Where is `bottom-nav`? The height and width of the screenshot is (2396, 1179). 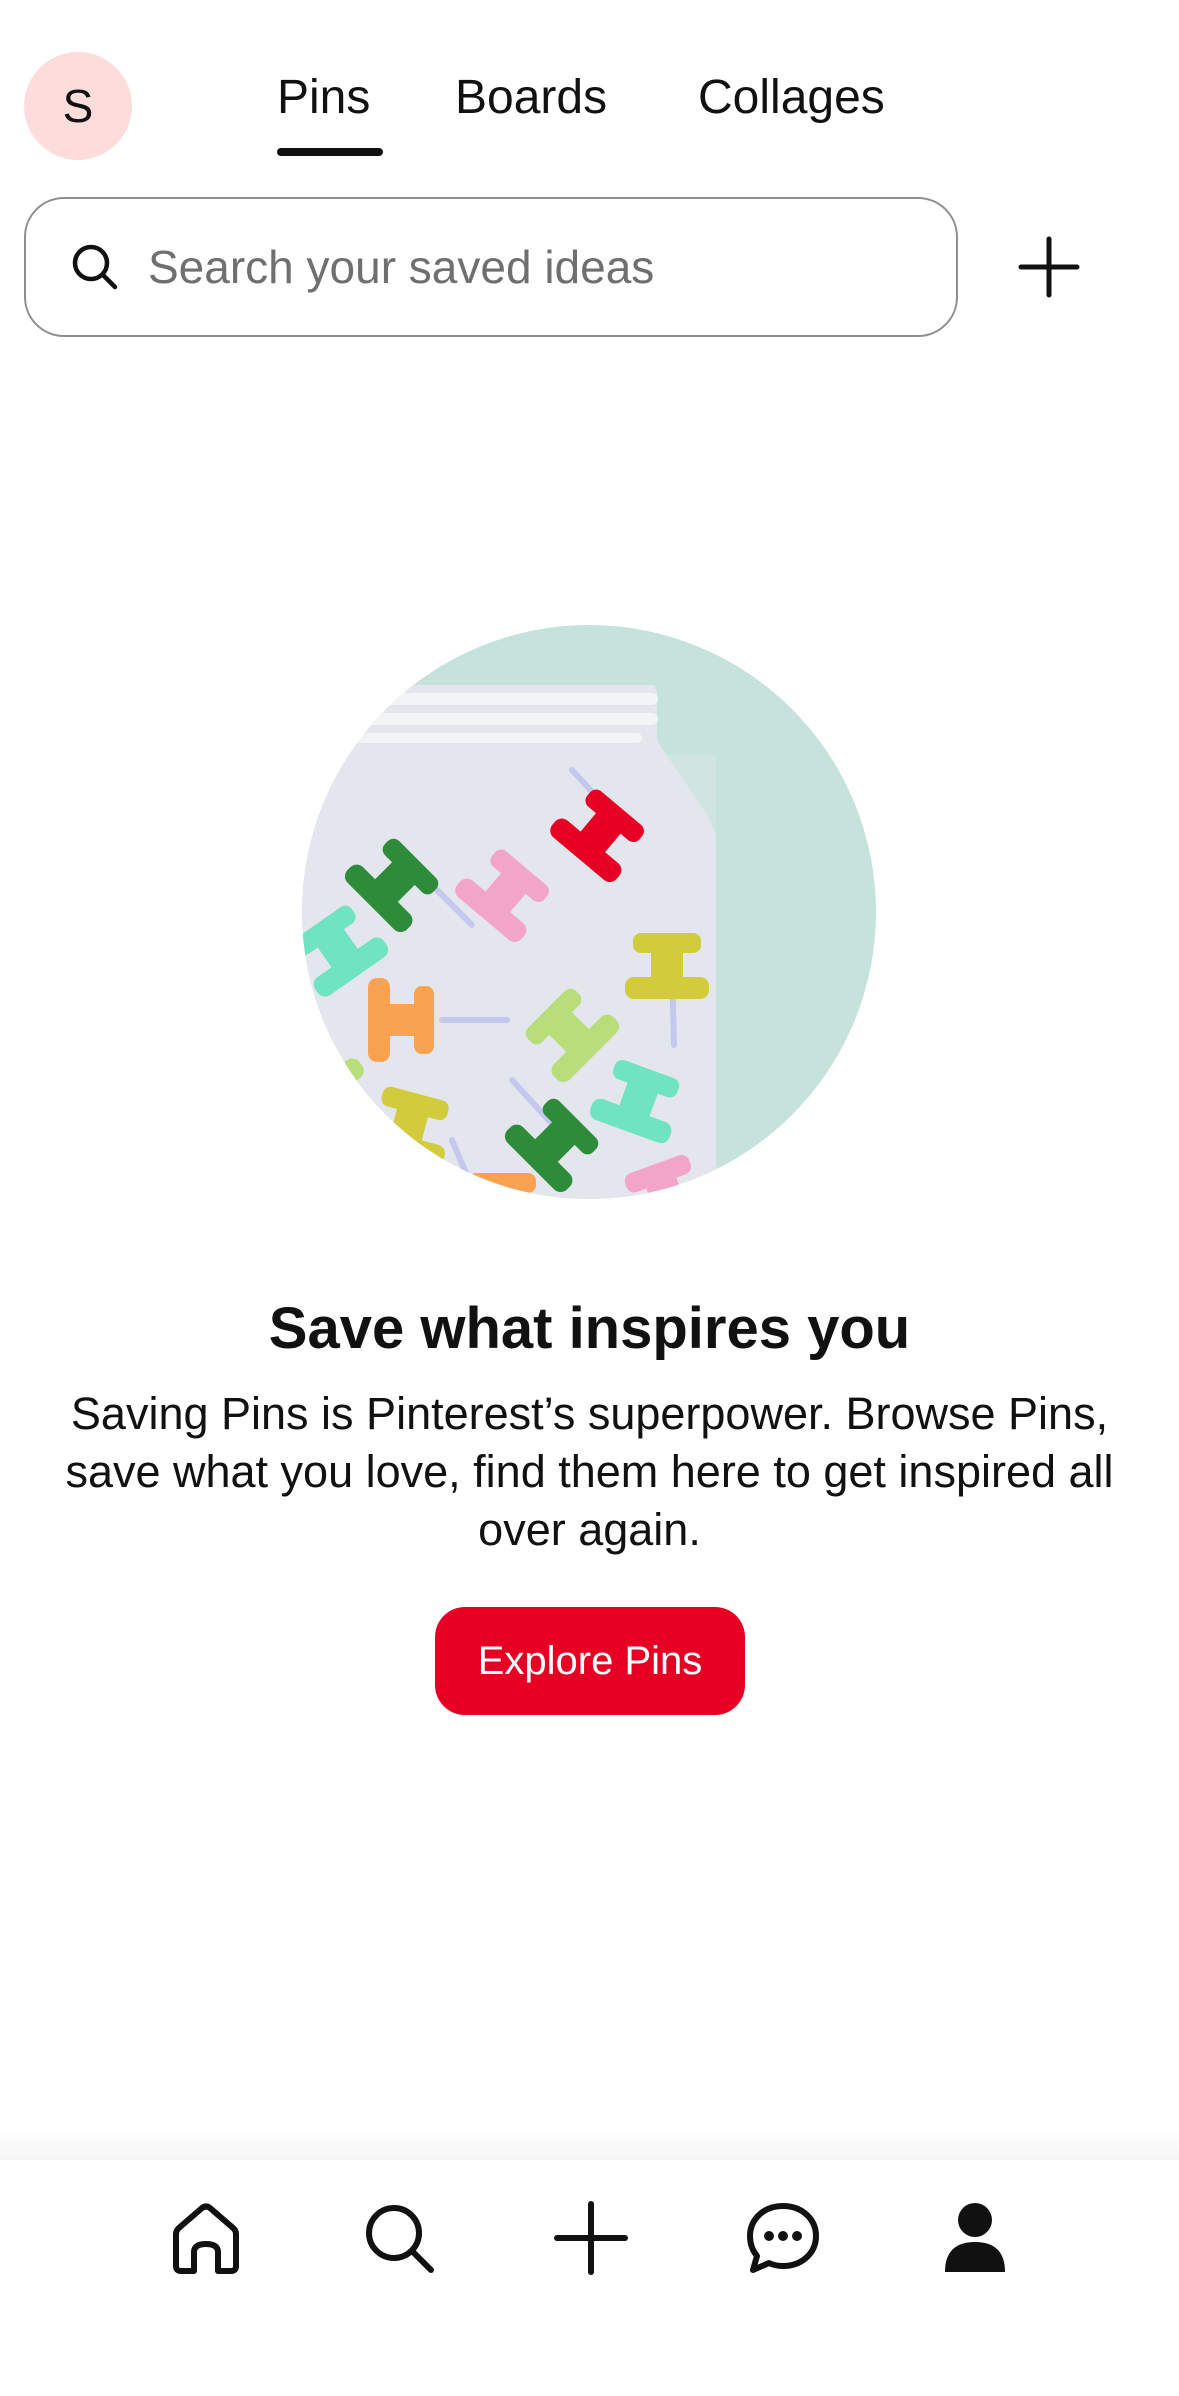 bottom-nav is located at coordinates (589, 2278).